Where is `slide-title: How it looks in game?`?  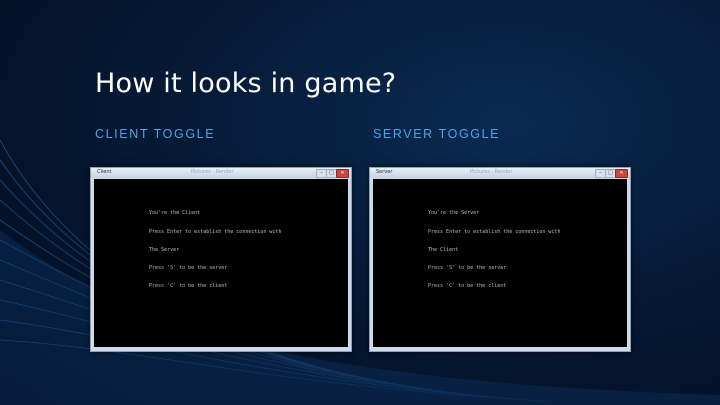 slide-title: How it looks in game? is located at coordinates (246, 83).